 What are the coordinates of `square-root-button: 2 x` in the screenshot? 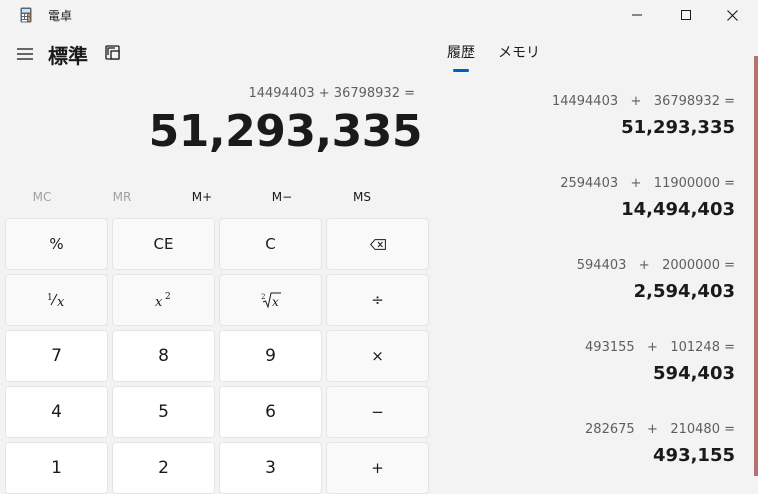 It's located at (270, 300).